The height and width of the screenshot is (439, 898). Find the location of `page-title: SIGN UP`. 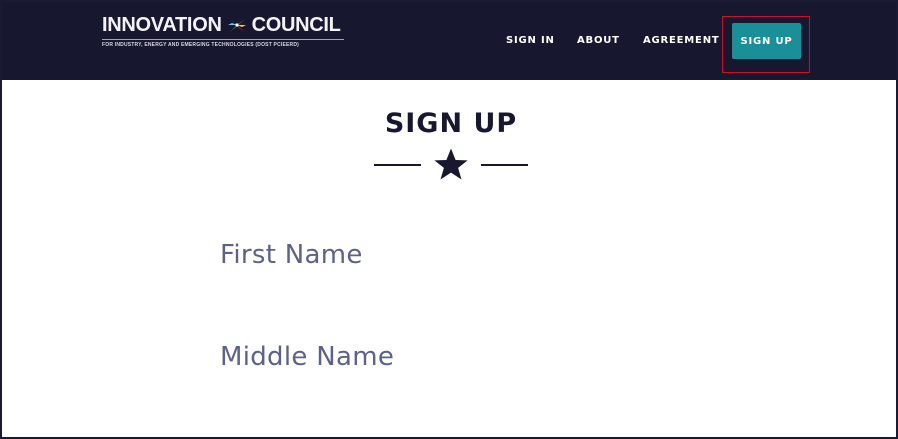

page-title: SIGN UP is located at coordinates (451, 123).